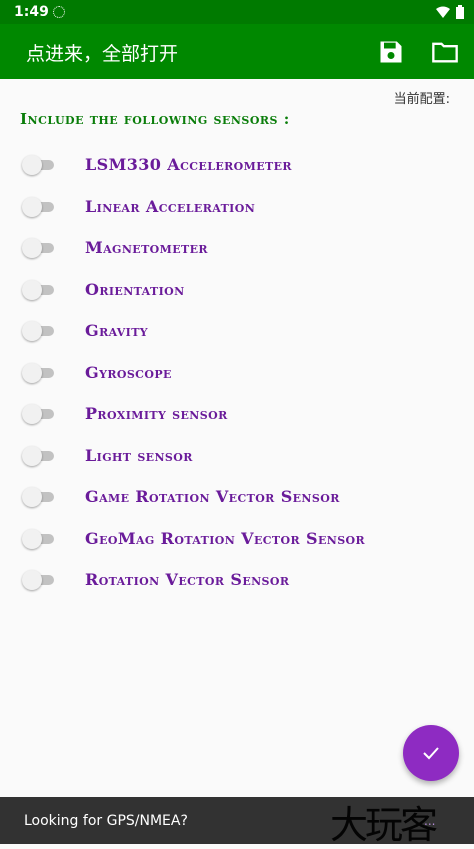 This screenshot has height=849, width=474. I want to click on watermark-logo: 大玩客, so click(384, 825).